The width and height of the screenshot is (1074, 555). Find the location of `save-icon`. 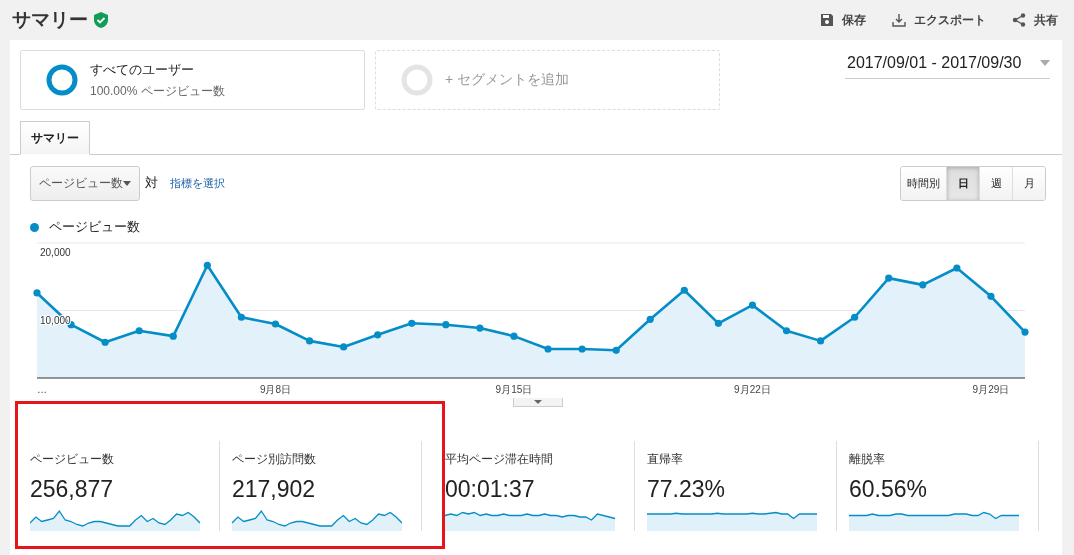

save-icon is located at coordinates (827, 20).